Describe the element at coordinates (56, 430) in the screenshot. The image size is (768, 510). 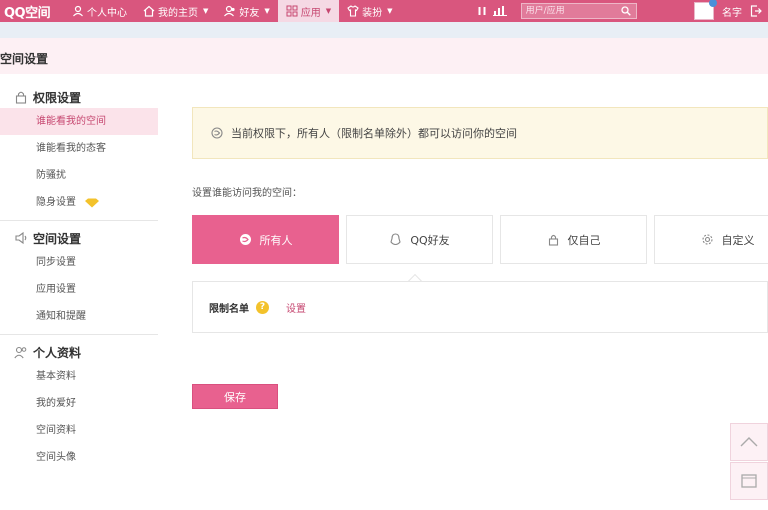
I see `sidebar-item-label: 空间资料` at that location.